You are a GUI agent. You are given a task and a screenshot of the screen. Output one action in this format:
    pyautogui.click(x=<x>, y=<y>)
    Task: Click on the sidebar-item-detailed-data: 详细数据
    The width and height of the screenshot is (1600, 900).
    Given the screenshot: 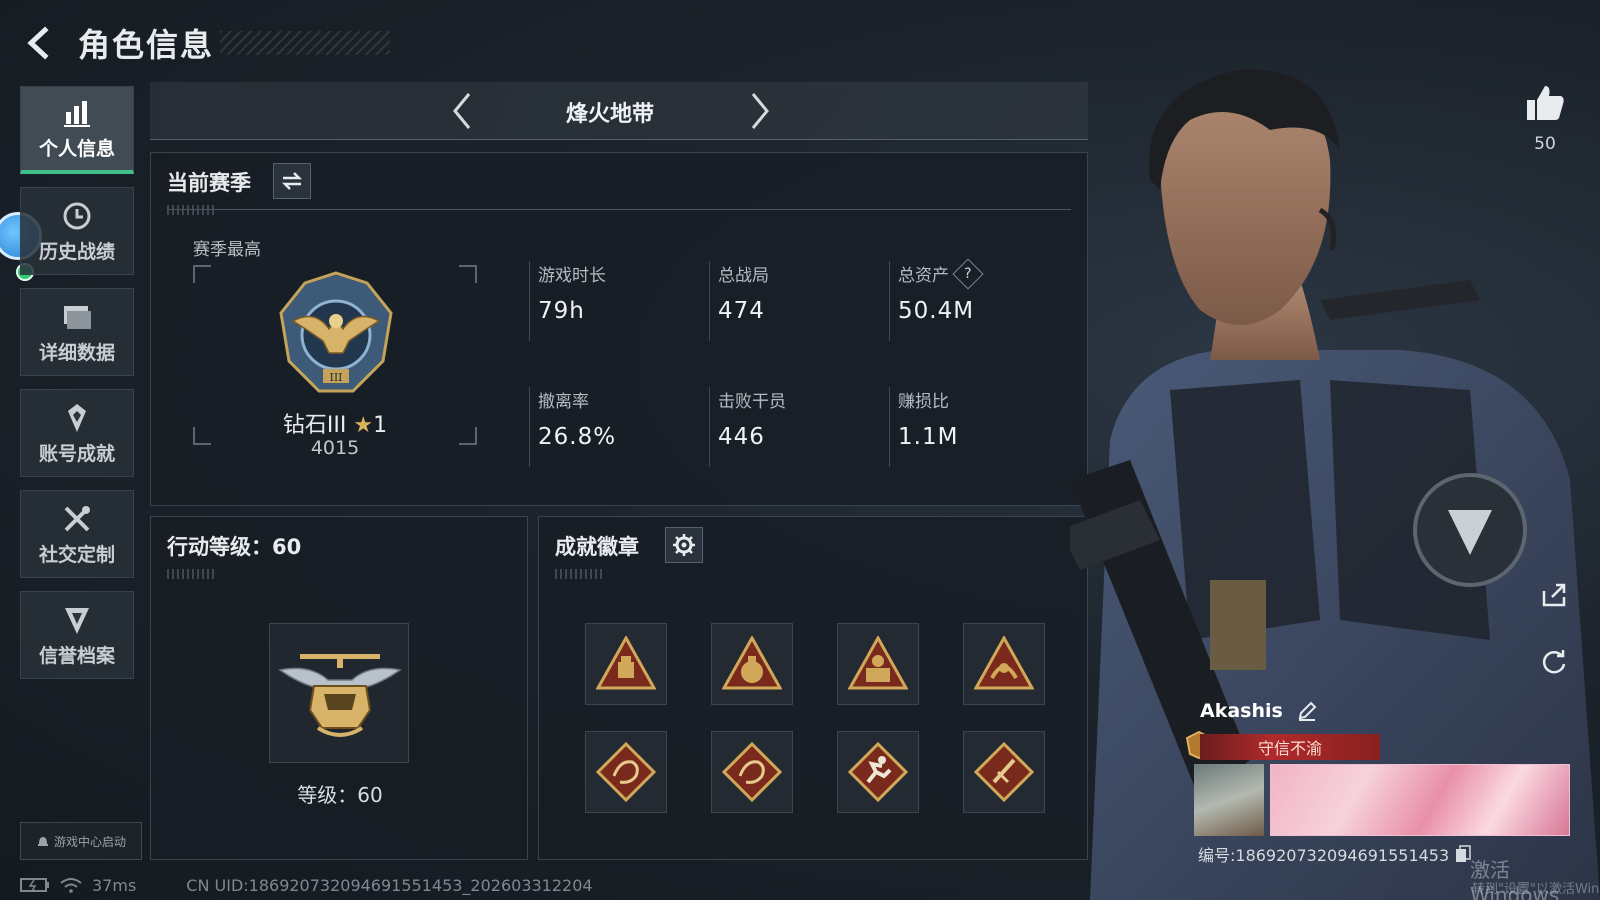 What is the action you would take?
    pyautogui.click(x=77, y=332)
    